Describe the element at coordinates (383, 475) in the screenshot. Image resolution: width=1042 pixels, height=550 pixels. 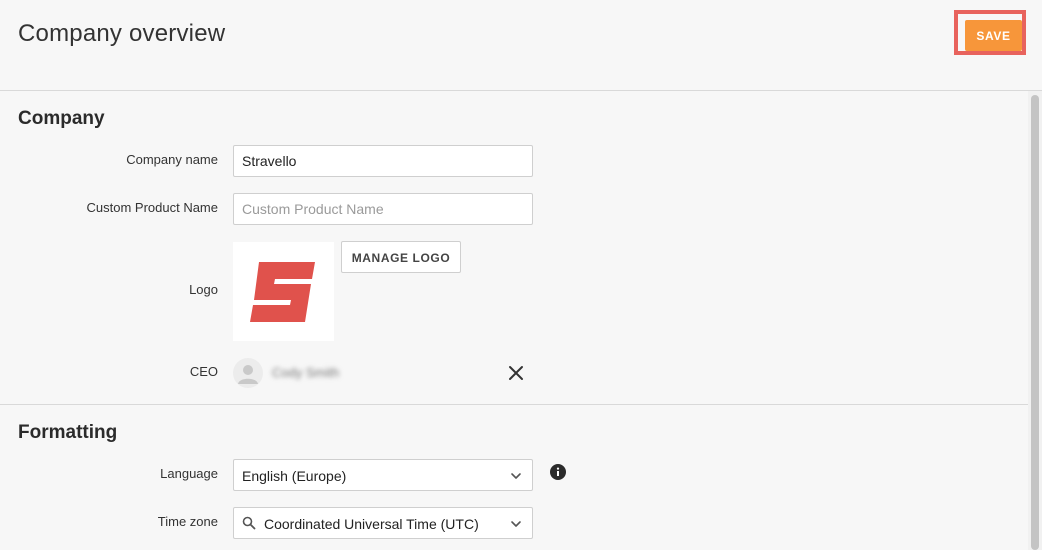
I see `language-select: English (Europe)` at that location.